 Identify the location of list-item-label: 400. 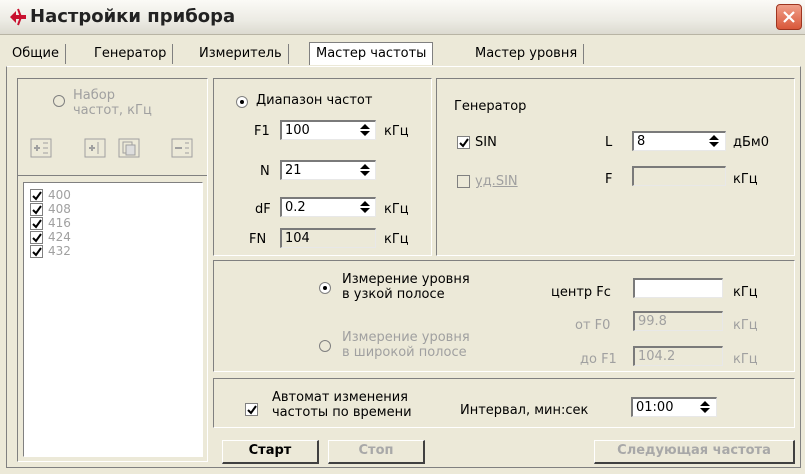
(59, 195).